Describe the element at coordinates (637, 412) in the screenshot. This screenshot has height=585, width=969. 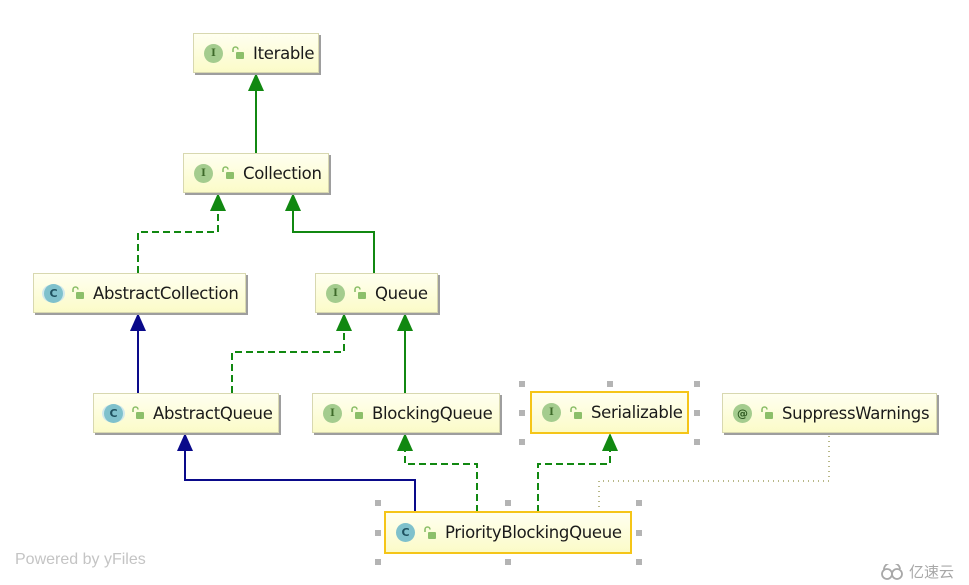
I see `node-label: Serializable` at that location.